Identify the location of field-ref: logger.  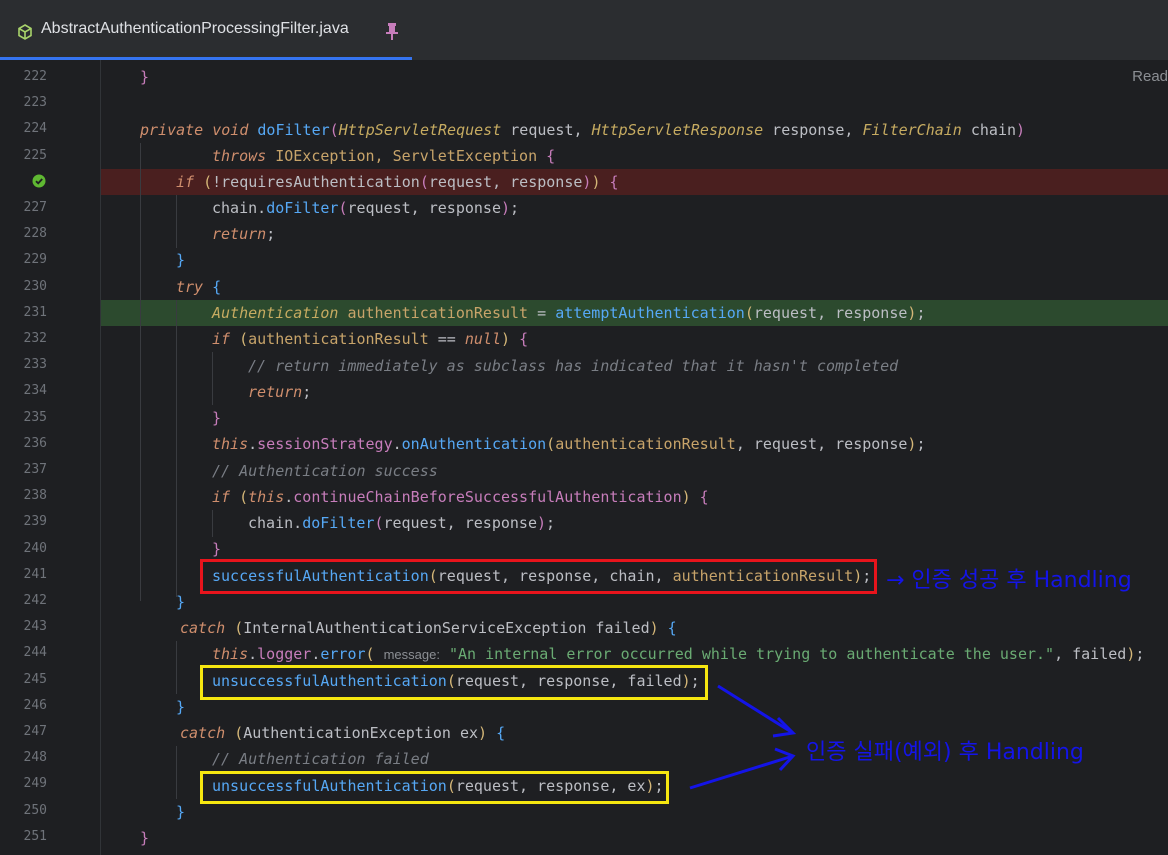
(284, 654).